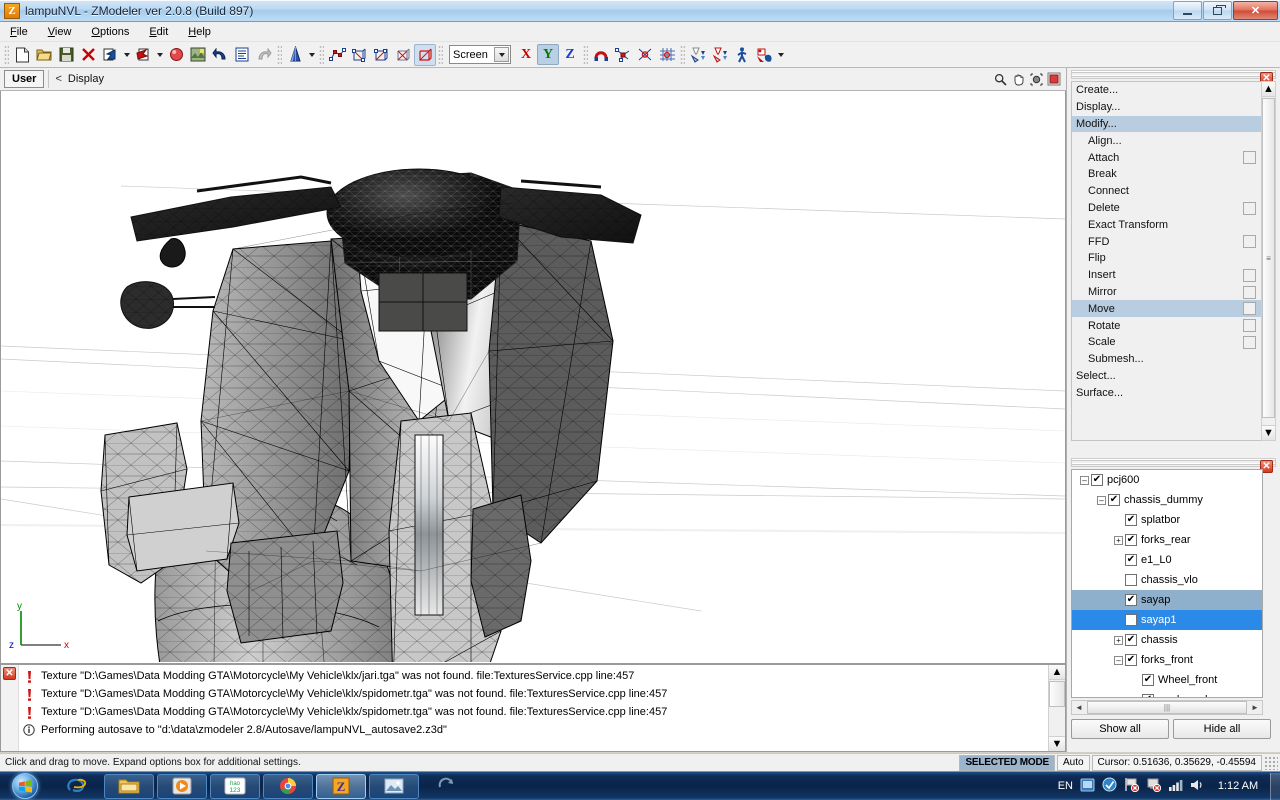 This screenshot has height=800, width=1280. What do you see at coordinates (76, 786) in the screenshot?
I see `taskbar-internet-explorer-icon` at bounding box center [76, 786].